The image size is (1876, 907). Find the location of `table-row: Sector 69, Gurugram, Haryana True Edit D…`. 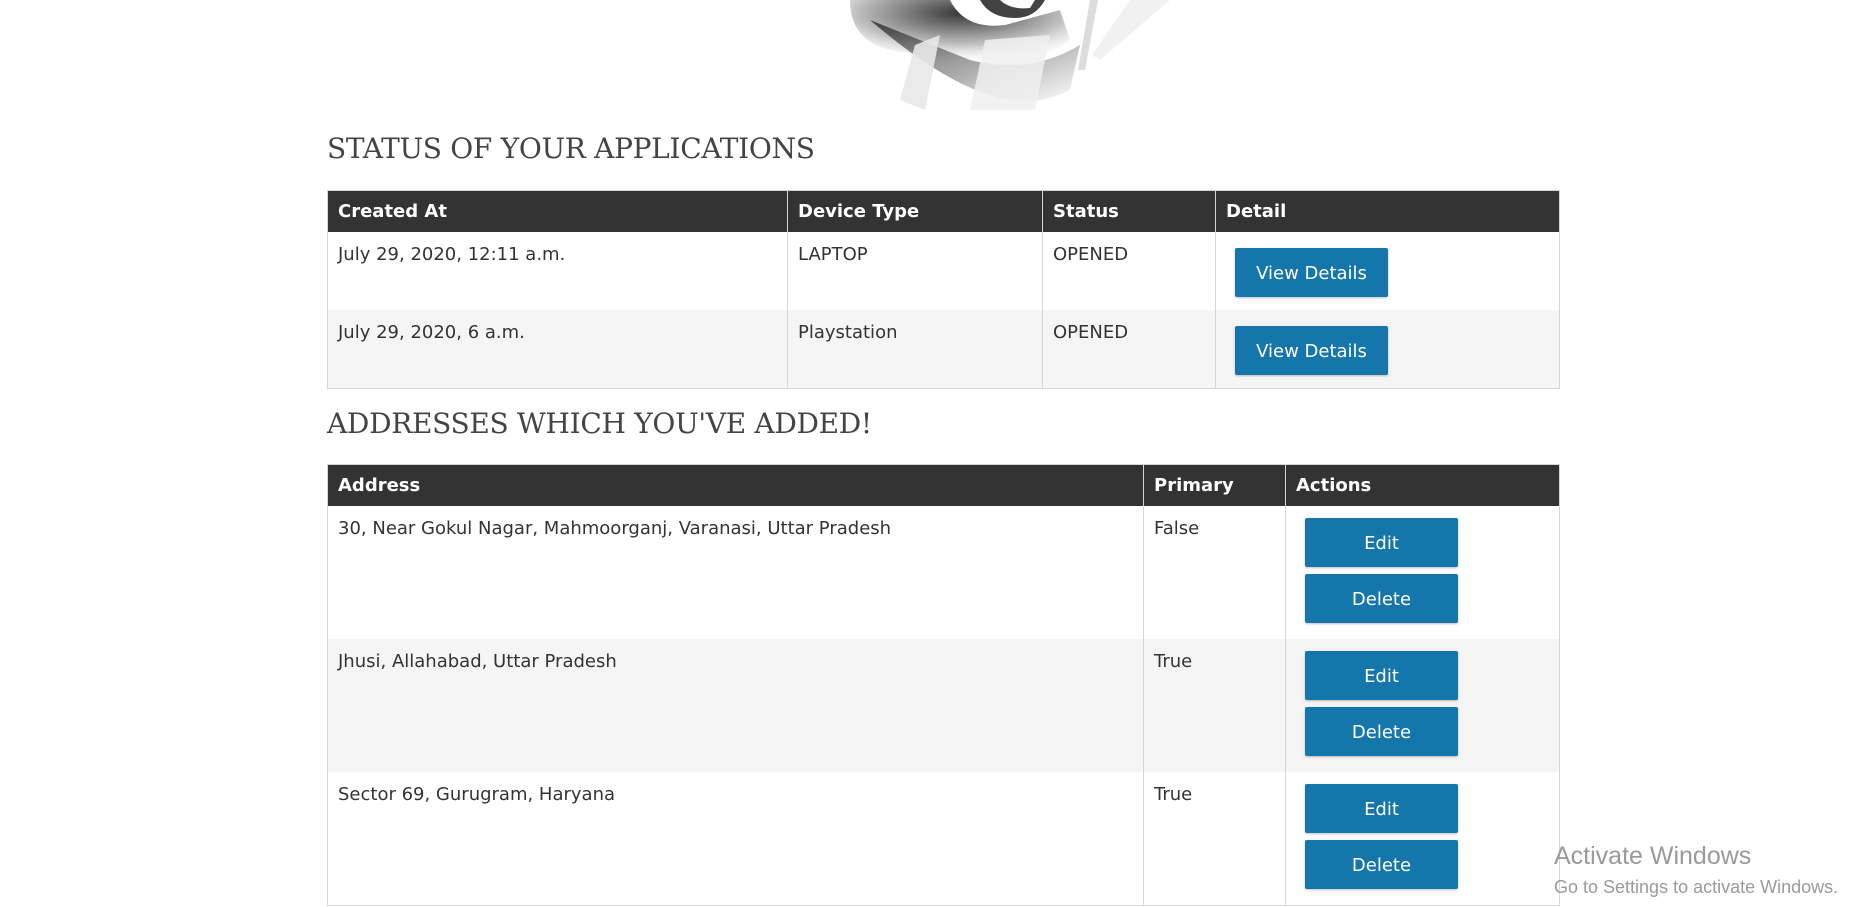

table-row: Sector 69, Gurugram, Haryana True Edit D… is located at coordinates (944, 839).